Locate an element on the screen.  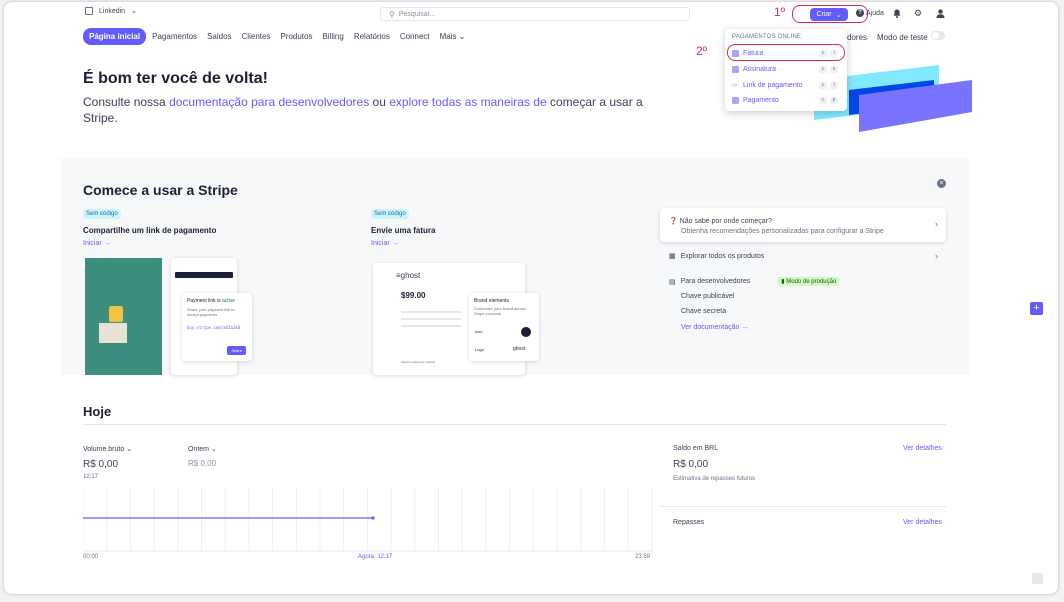
start-invoice: Iniciar → is located at coordinates (385, 243).